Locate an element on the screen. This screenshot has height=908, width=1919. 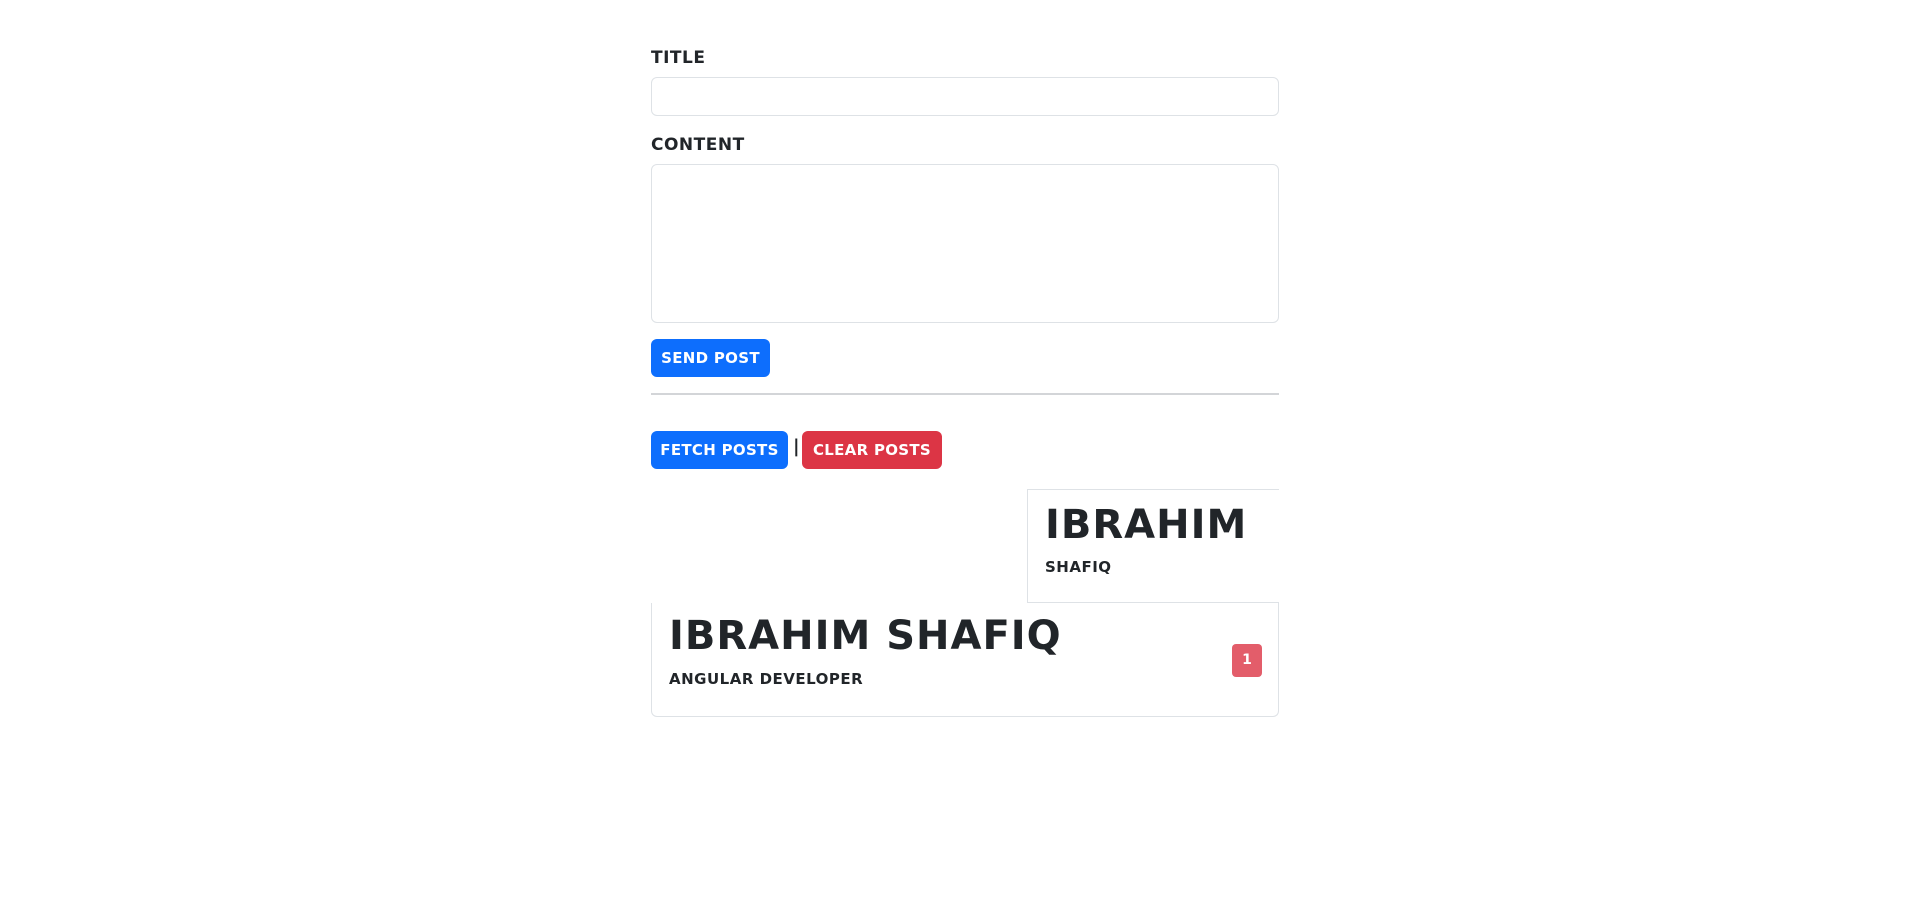
post-card: Ibrahim Shafiq Angular Developer 1 is located at coordinates (965, 660).